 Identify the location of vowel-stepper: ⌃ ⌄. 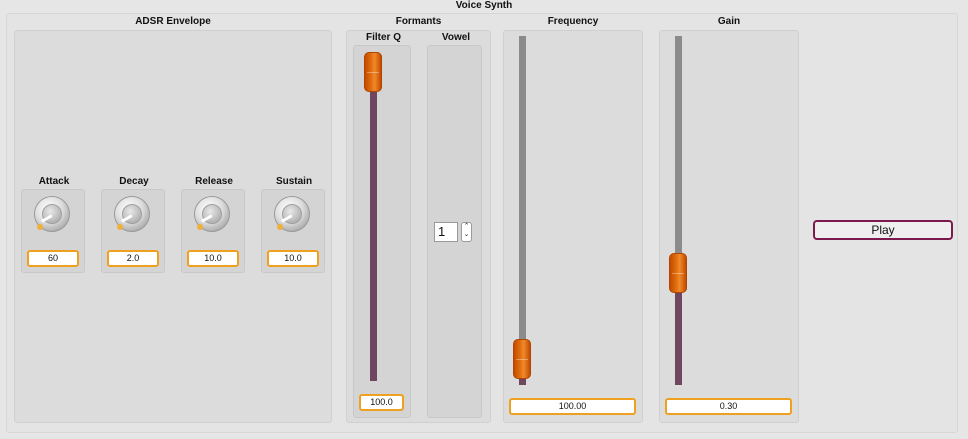
(466, 232).